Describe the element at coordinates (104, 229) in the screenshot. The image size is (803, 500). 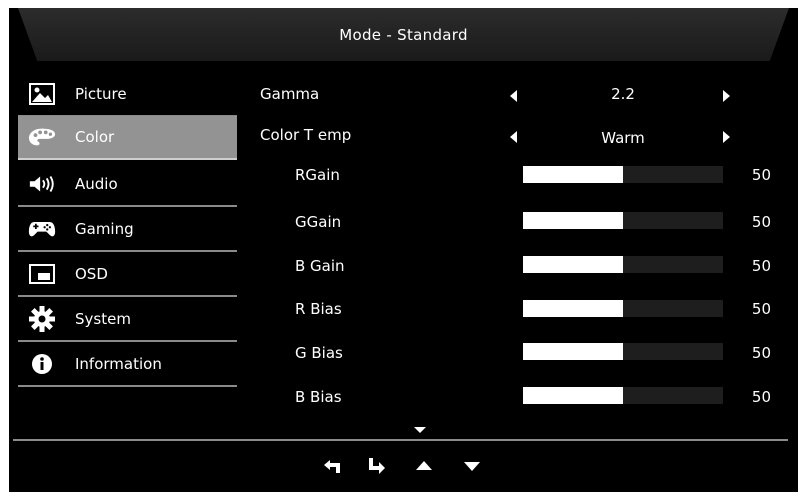
I see `sidebar-item-label: Gaming` at that location.